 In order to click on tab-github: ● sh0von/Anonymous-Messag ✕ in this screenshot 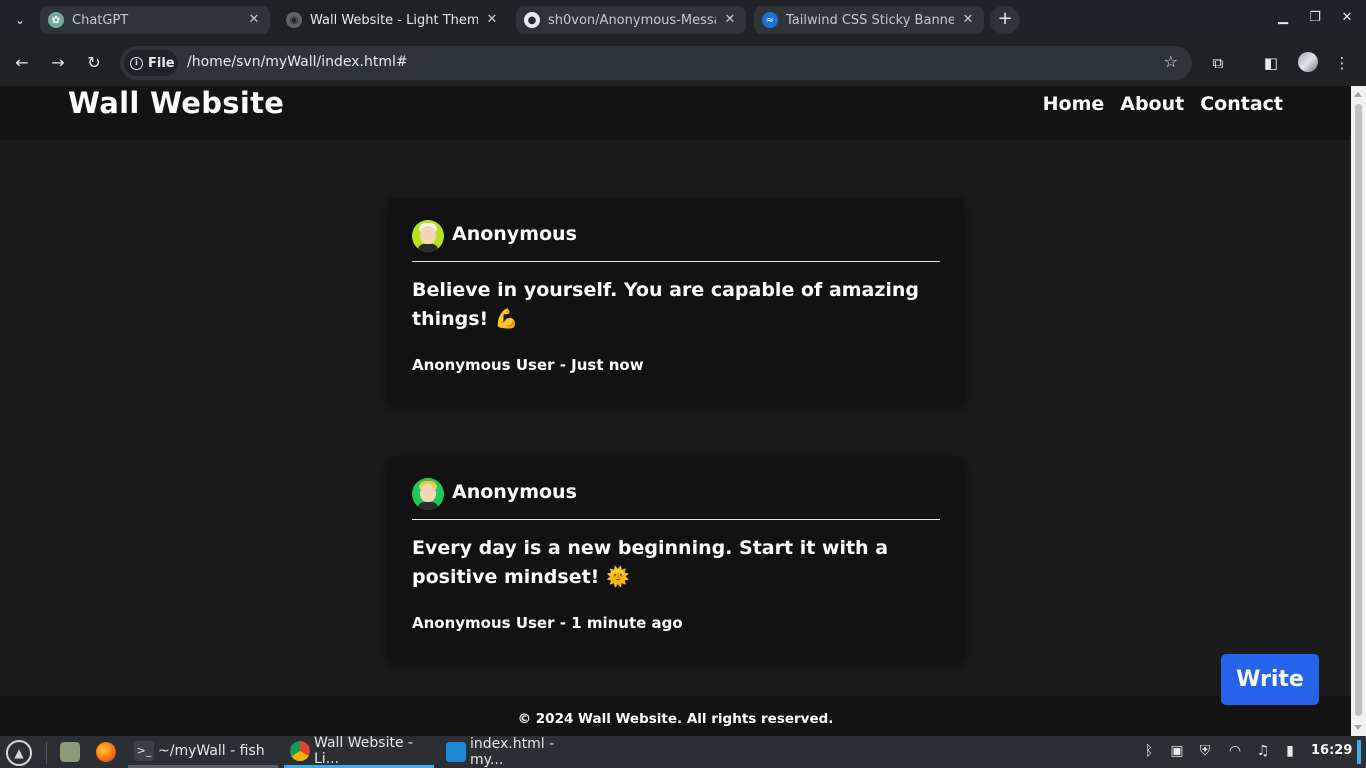, I will do `click(631, 20)`.